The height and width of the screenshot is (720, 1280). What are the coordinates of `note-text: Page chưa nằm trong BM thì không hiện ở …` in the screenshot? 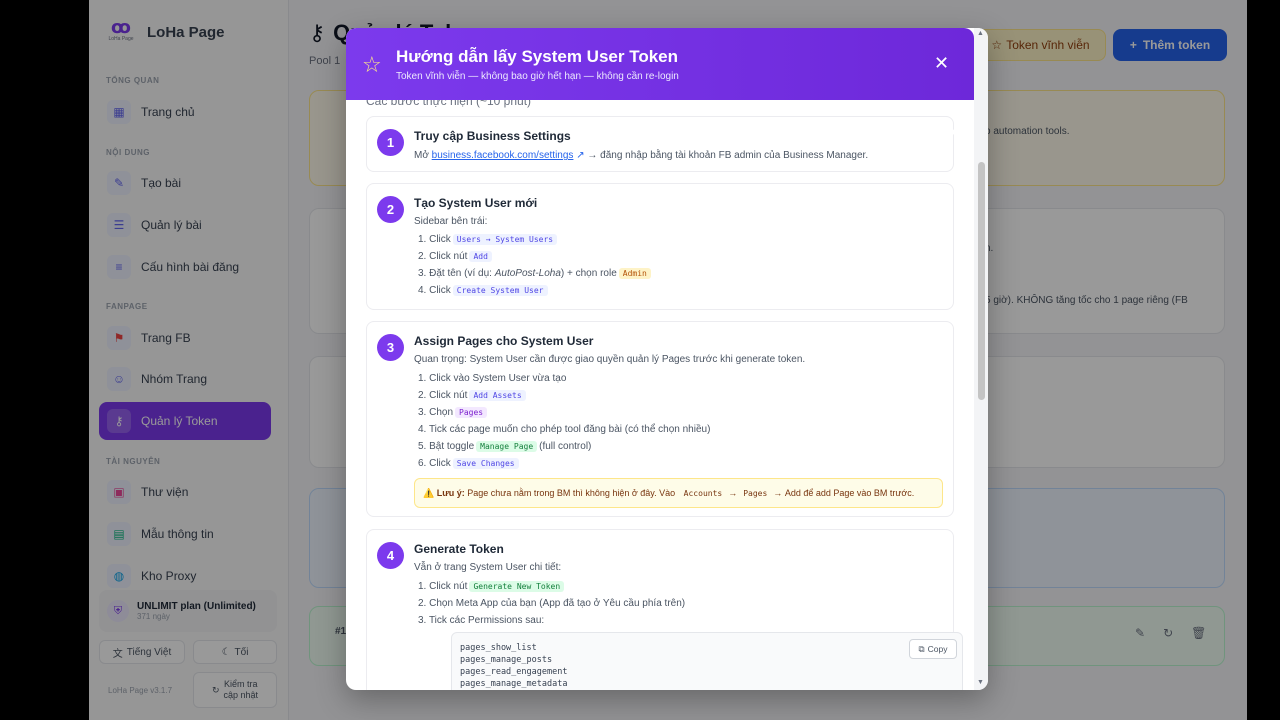 It's located at (571, 493).